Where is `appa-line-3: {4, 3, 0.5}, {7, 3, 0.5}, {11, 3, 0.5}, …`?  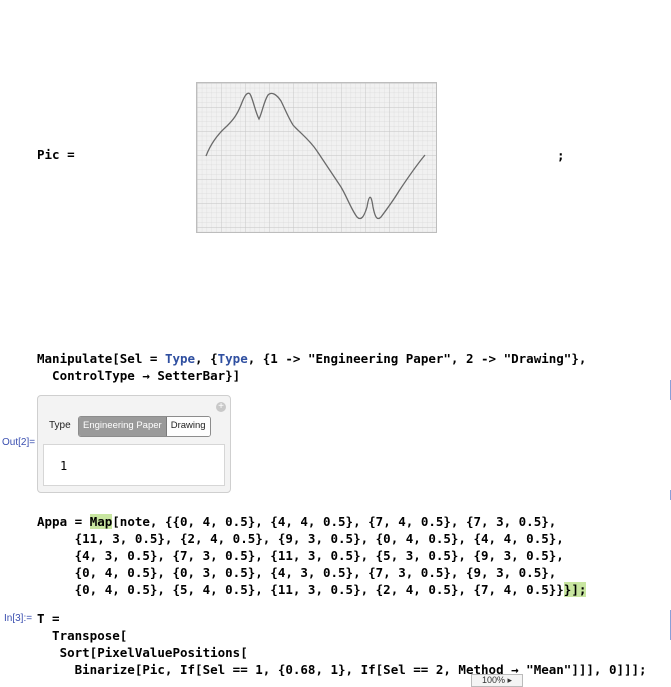 appa-line-3: {4, 3, 0.5}, {7, 3, 0.5}, {11, 3, 0.5}, … is located at coordinates (300, 555).